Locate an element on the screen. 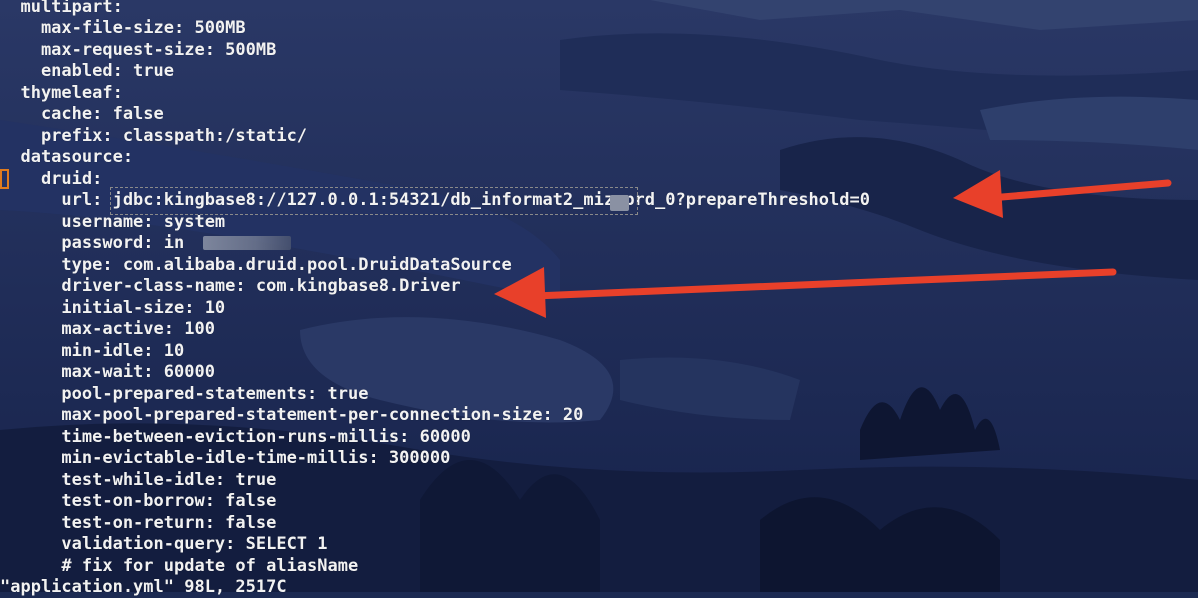 Image resolution: width=1198 pixels, height=598 pixels. annotation-arrows is located at coordinates (833, 244).